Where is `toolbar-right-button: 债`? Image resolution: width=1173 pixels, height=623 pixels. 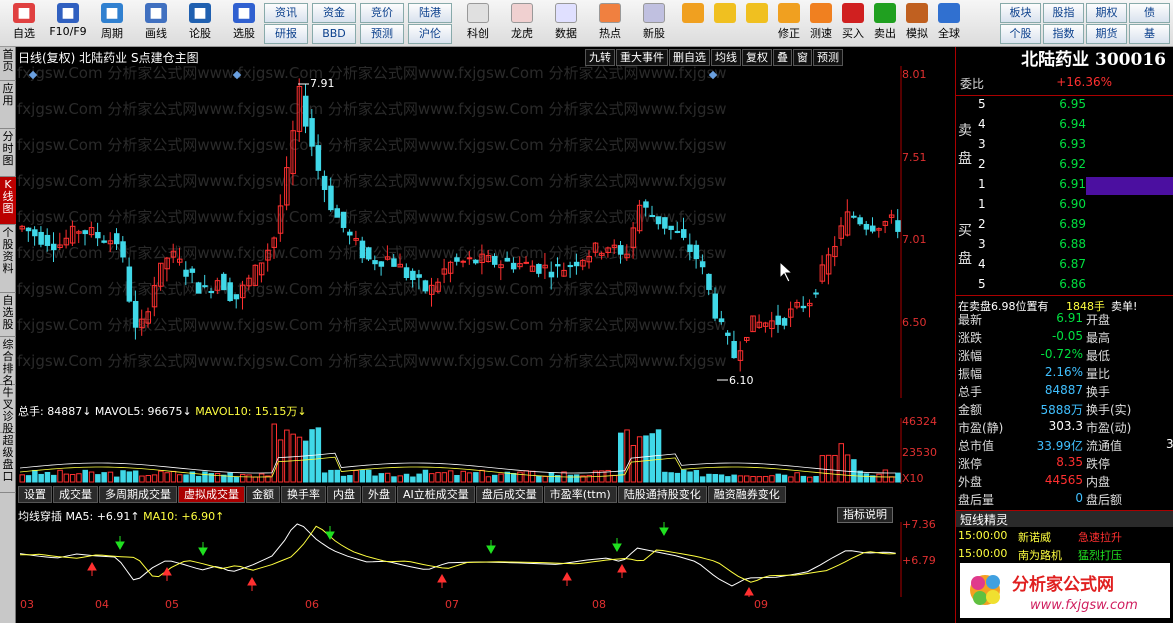
toolbar-right-button: 债 is located at coordinates (1149, 13).